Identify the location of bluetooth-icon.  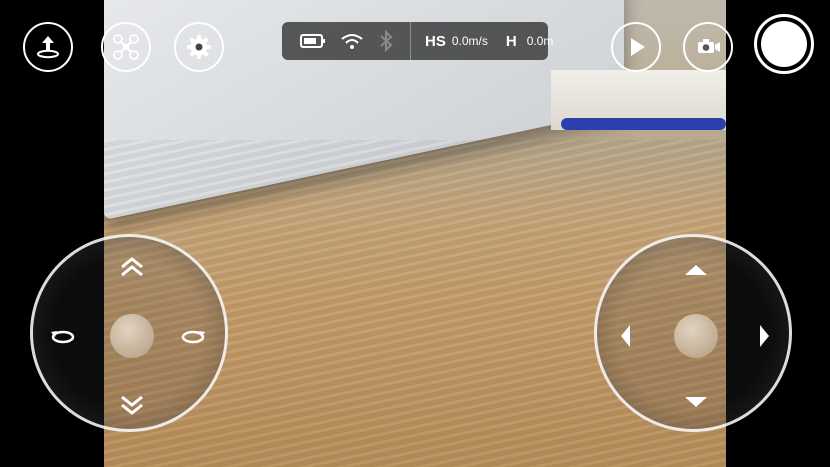
(386, 41).